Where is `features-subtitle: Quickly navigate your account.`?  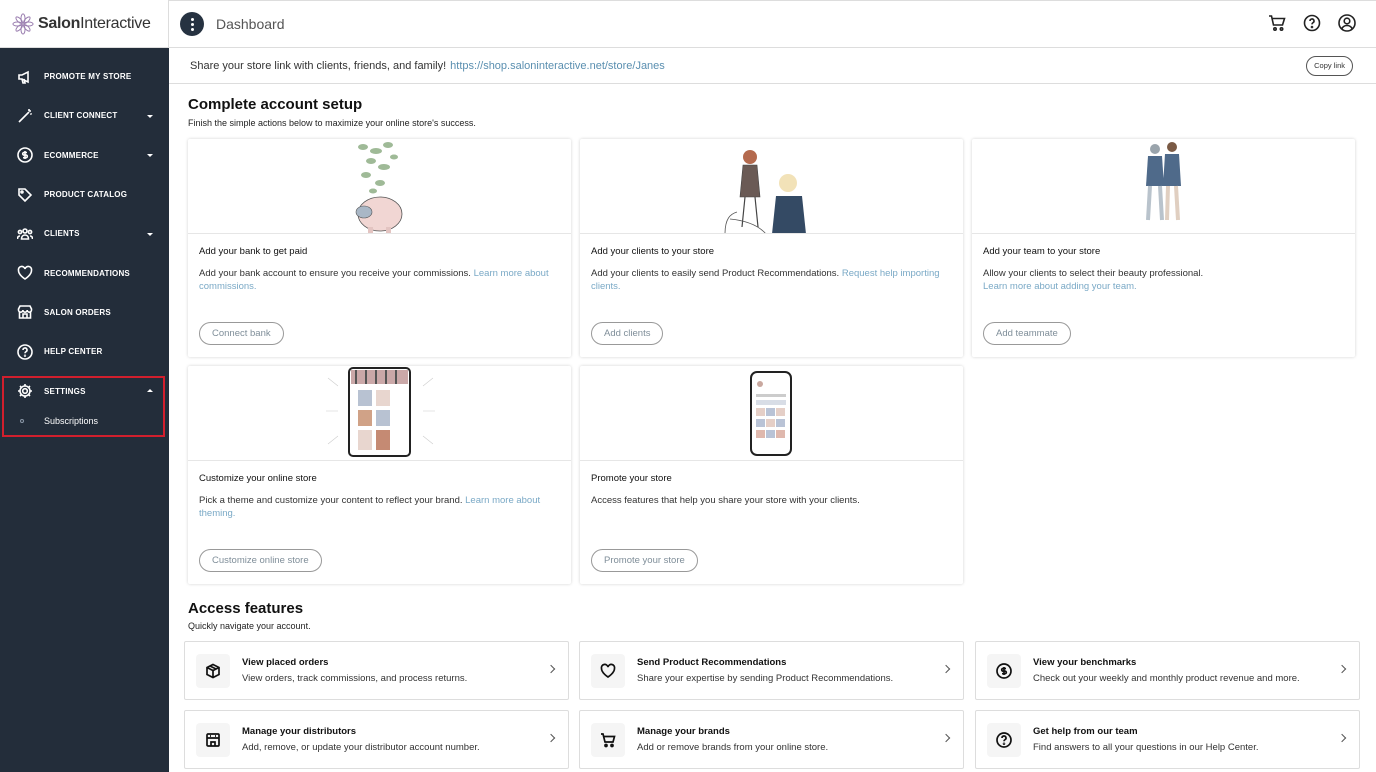 features-subtitle: Quickly navigate your account. is located at coordinates (249, 626).